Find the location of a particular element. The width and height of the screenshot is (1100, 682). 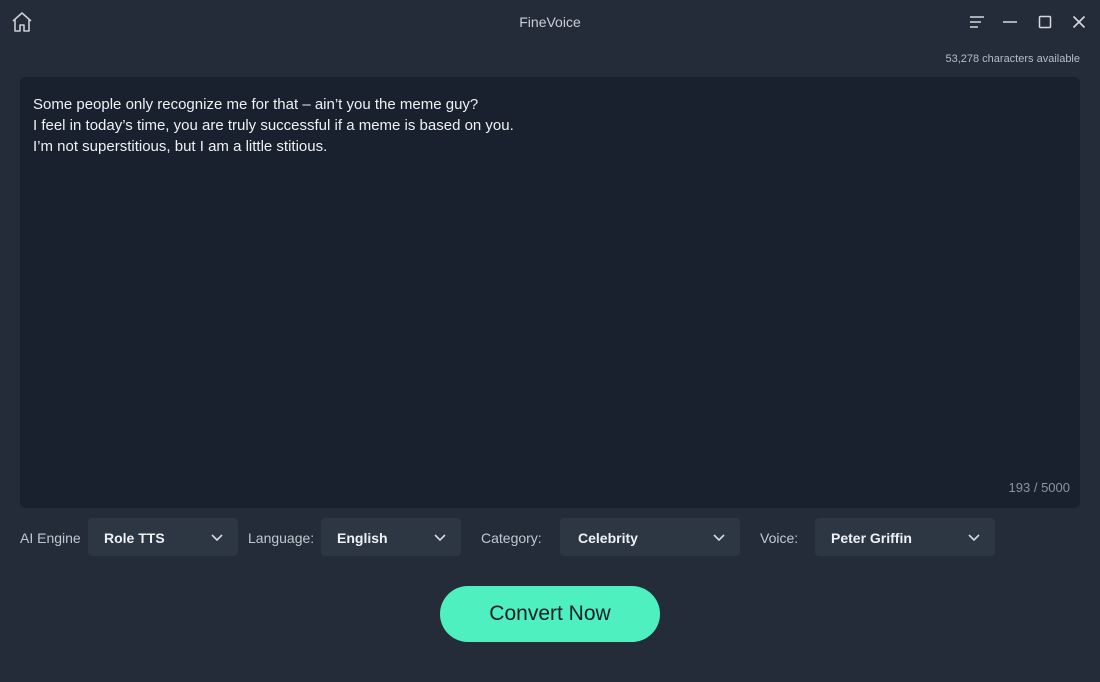

menu-icon is located at coordinates (977, 22).